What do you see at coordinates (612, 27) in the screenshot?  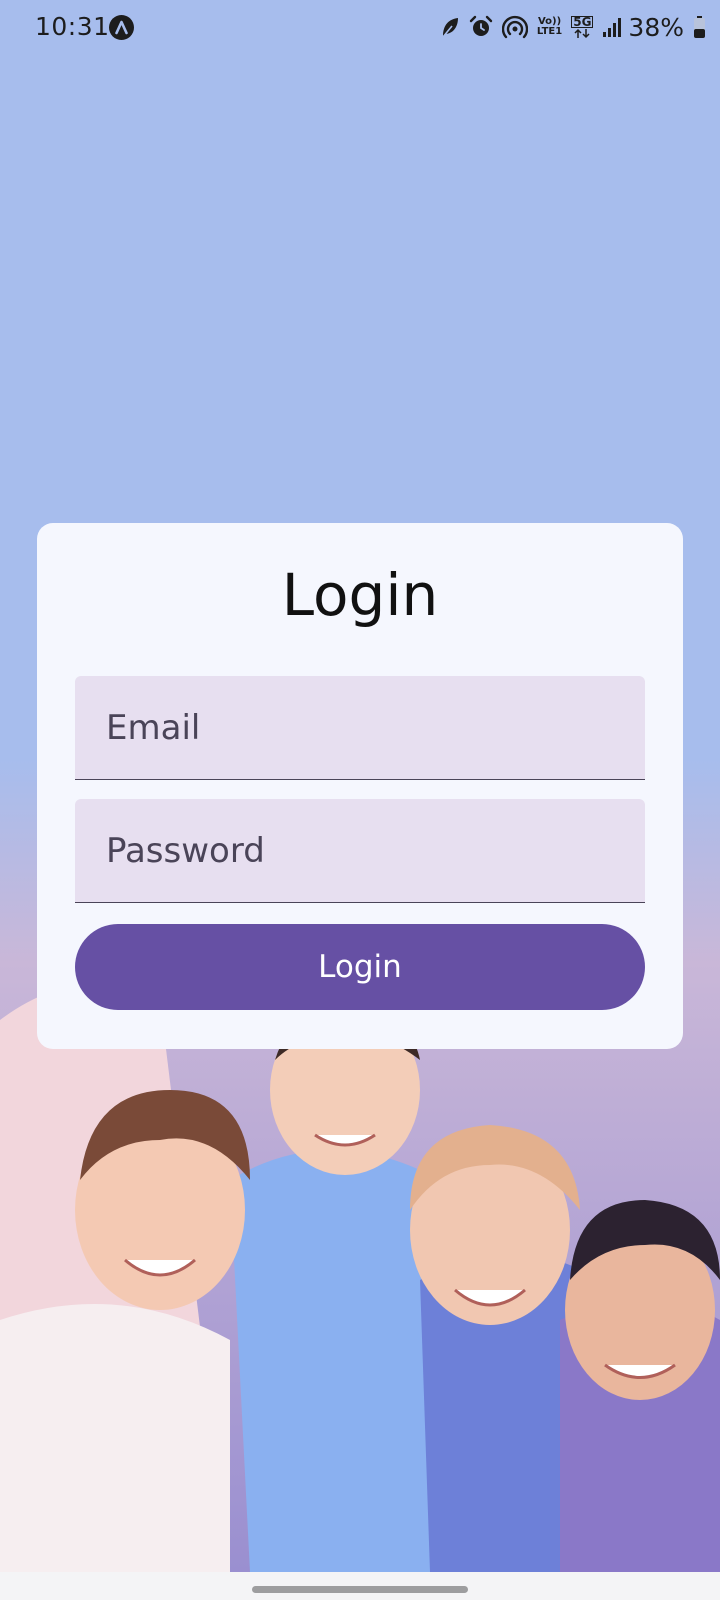 I see `signal-icon` at bounding box center [612, 27].